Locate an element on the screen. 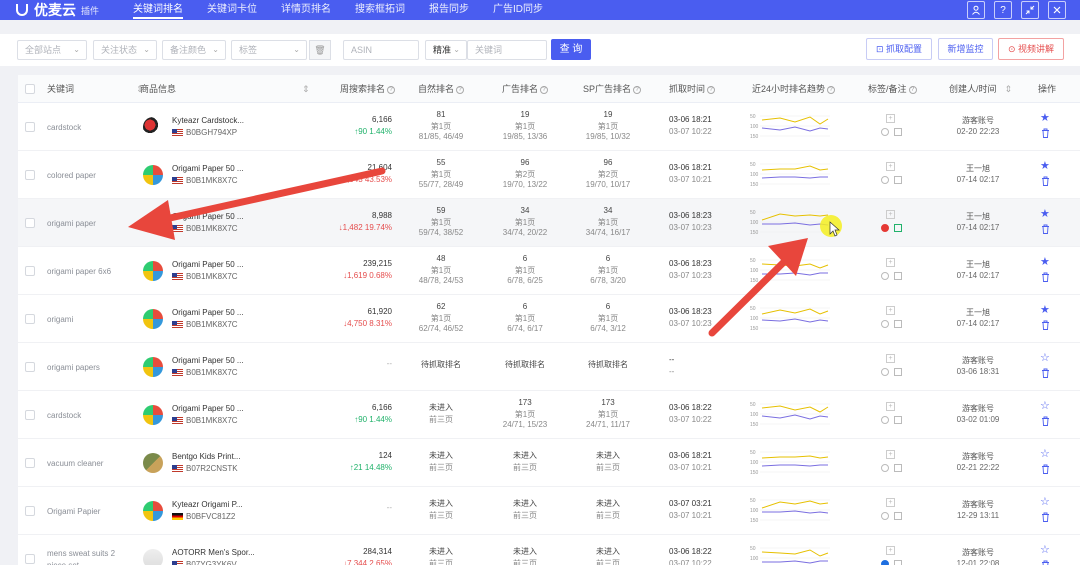 The height and width of the screenshot is (565, 1080). site-select: 全部站点 ⌄ is located at coordinates (52, 50).